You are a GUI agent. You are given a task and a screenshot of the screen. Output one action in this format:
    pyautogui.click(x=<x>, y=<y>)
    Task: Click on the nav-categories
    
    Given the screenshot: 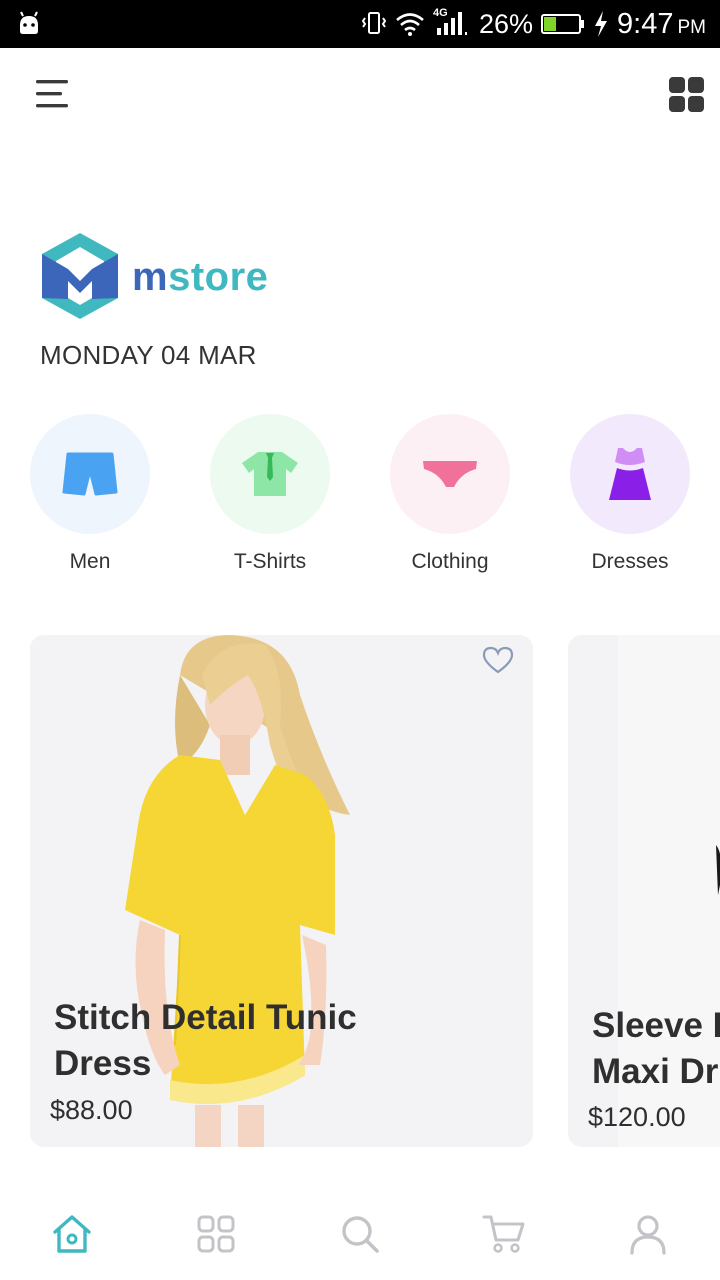 What is the action you would take?
    pyautogui.click(x=216, y=1234)
    